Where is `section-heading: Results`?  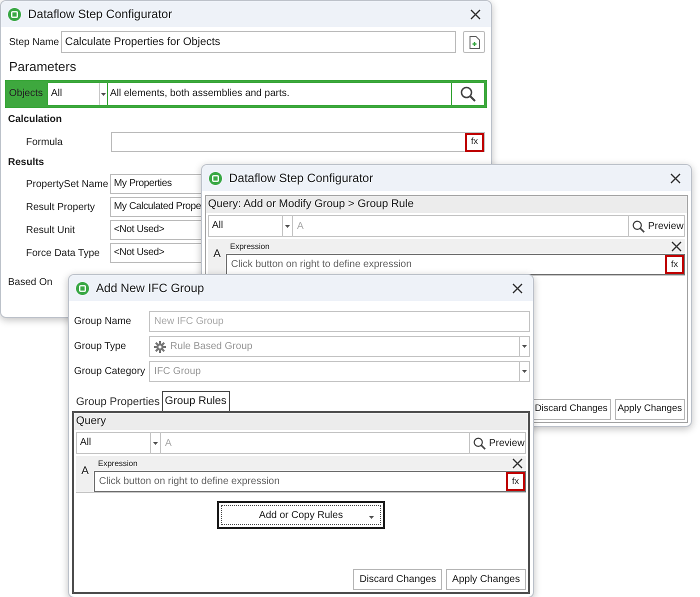
section-heading: Results is located at coordinates (25, 163).